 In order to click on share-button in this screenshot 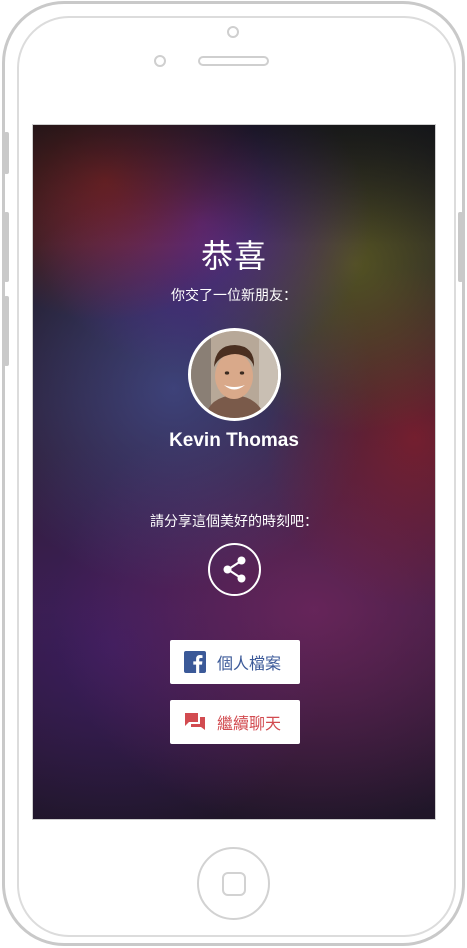, I will do `click(234, 569)`.